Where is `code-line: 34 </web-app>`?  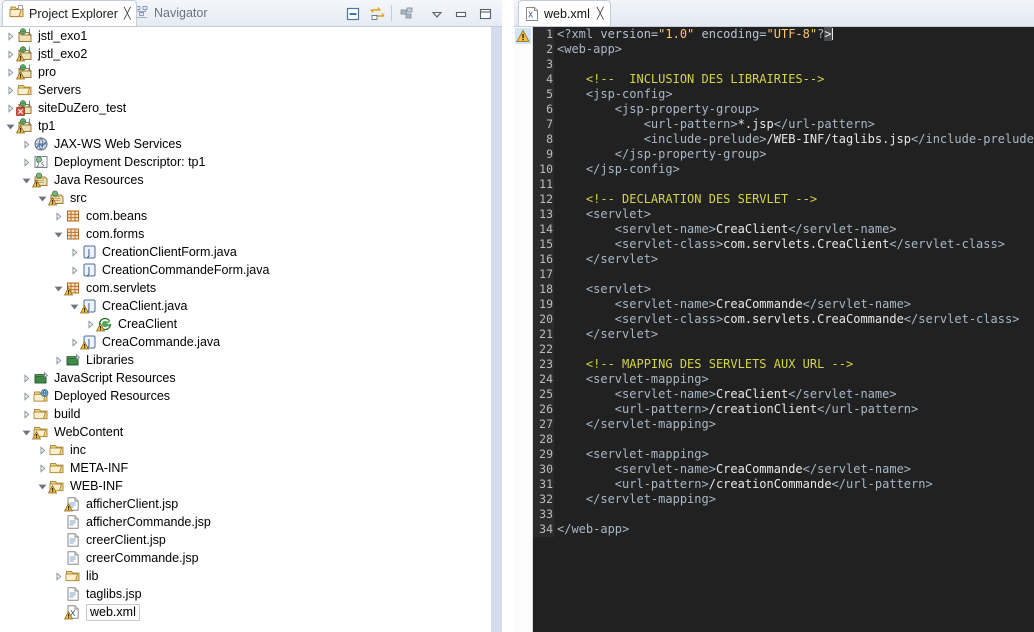
code-line: 34 </web-app> is located at coordinates (783, 529).